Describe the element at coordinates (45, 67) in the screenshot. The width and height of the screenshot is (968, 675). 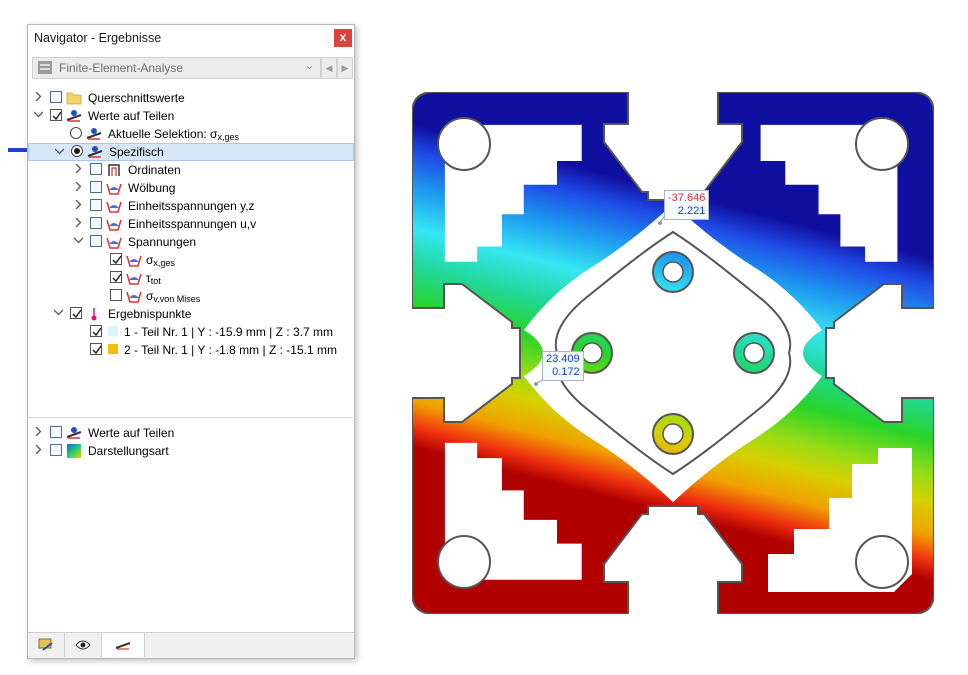
I see `analysis-icon` at that location.